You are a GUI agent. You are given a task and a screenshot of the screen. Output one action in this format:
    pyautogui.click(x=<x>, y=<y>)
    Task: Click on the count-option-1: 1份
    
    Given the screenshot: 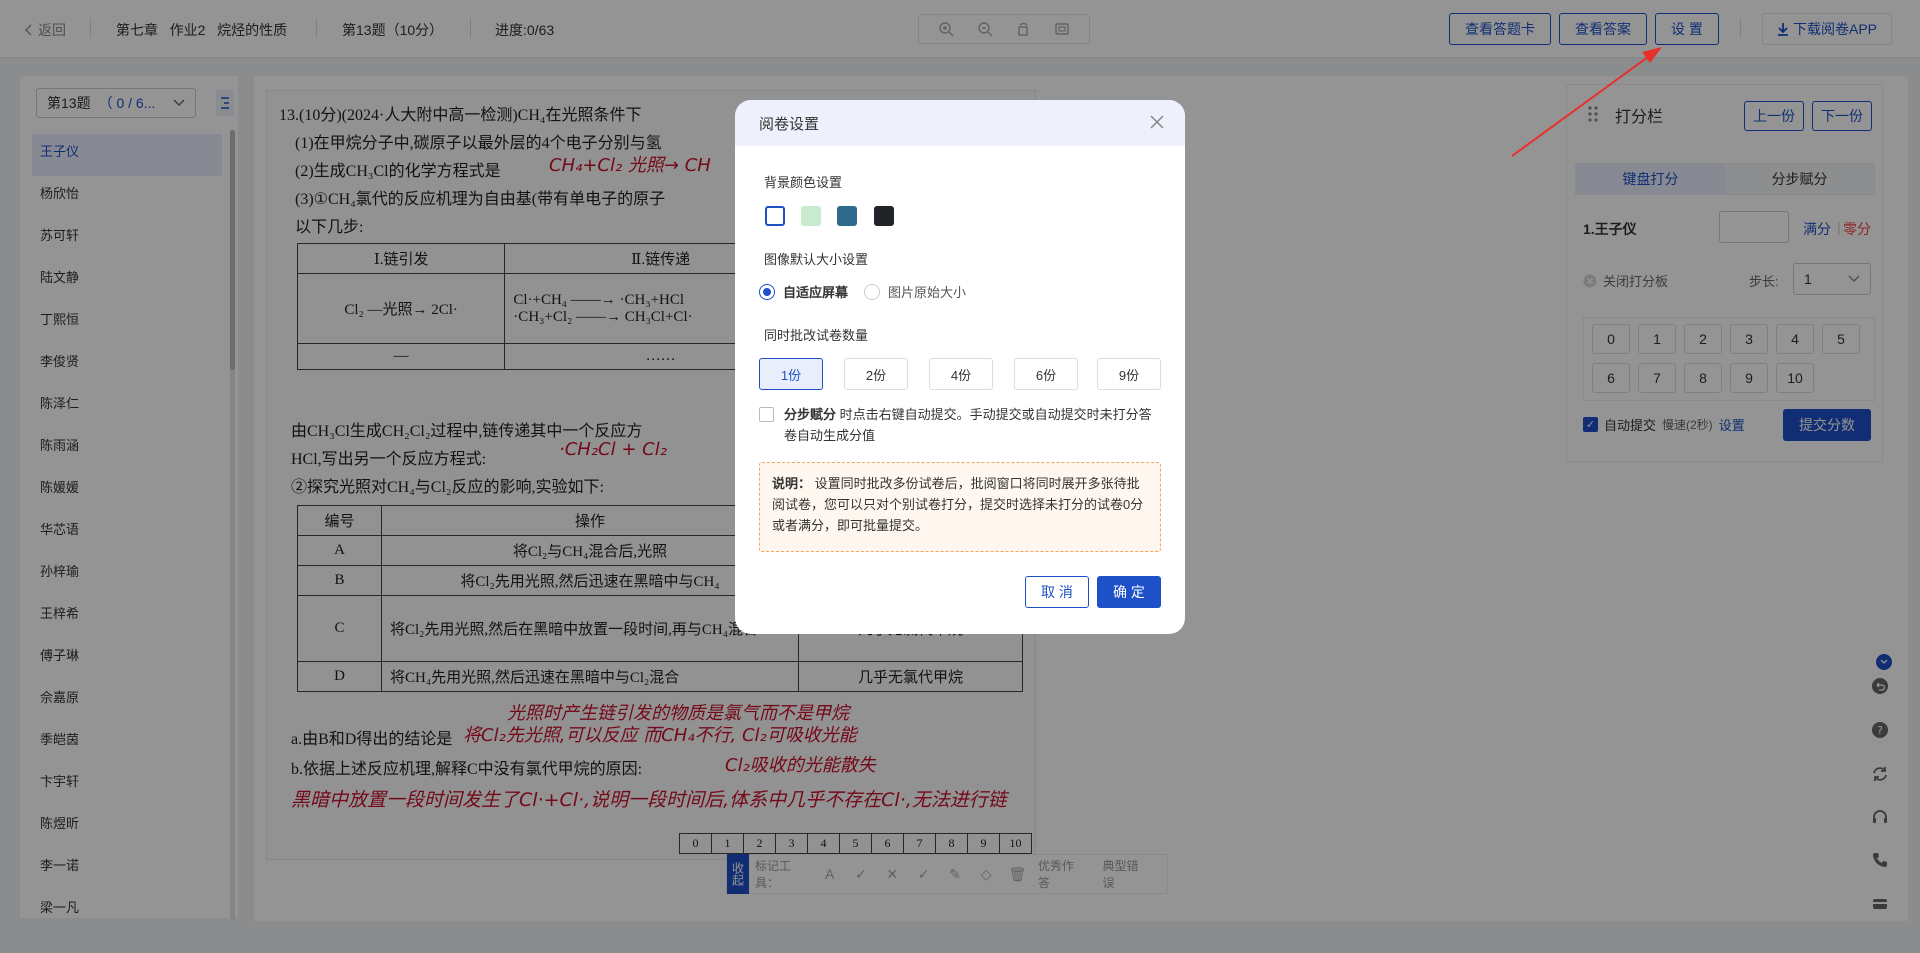 What is the action you would take?
    pyautogui.click(x=791, y=374)
    